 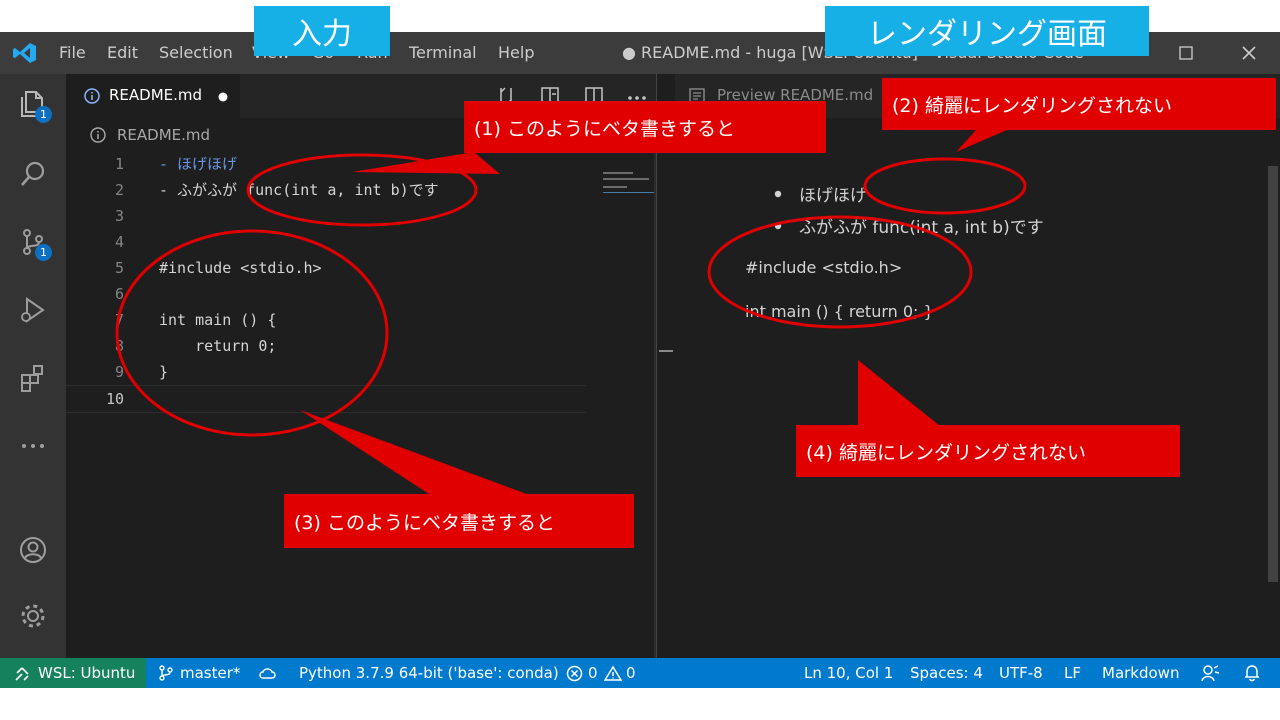 I want to click on callout-4: (4) 綺麗にレンダリングされない, so click(x=988, y=451).